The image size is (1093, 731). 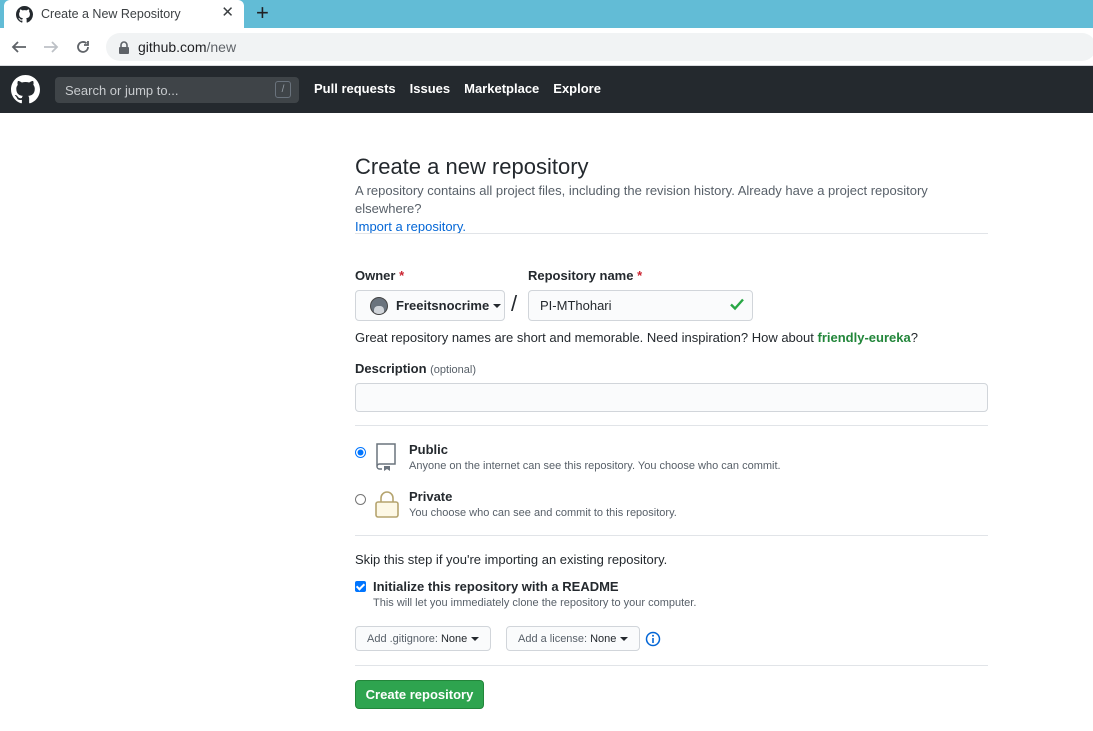 I want to click on public-title: Public, so click(x=429, y=449).